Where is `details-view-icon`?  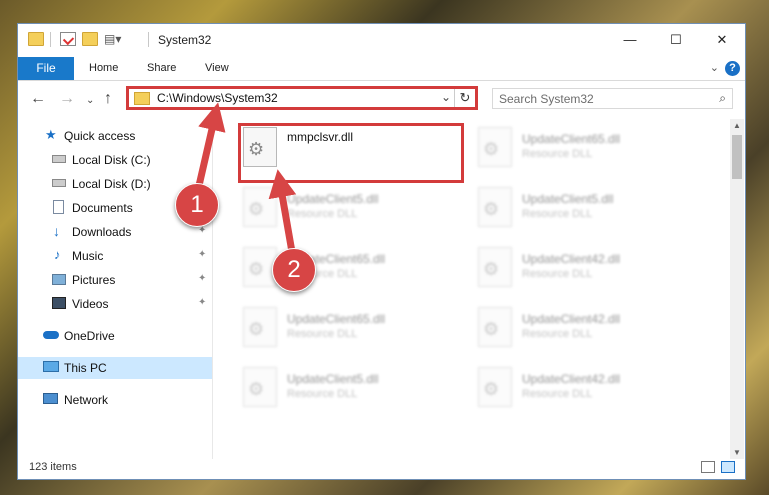 details-view-icon is located at coordinates (708, 467).